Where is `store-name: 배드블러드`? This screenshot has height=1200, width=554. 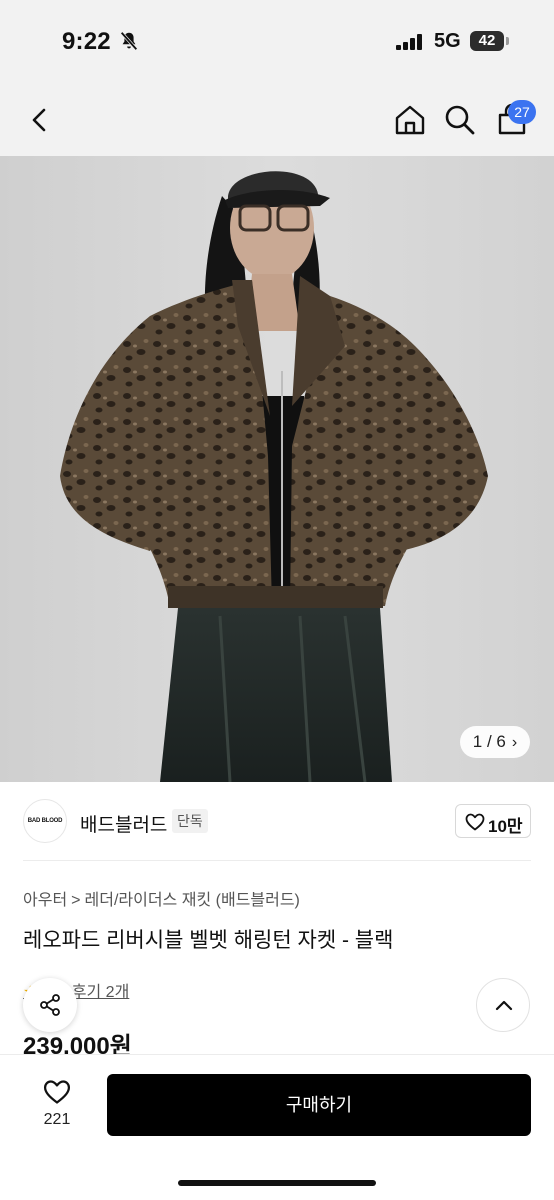 store-name: 배드블러드 is located at coordinates (123, 823).